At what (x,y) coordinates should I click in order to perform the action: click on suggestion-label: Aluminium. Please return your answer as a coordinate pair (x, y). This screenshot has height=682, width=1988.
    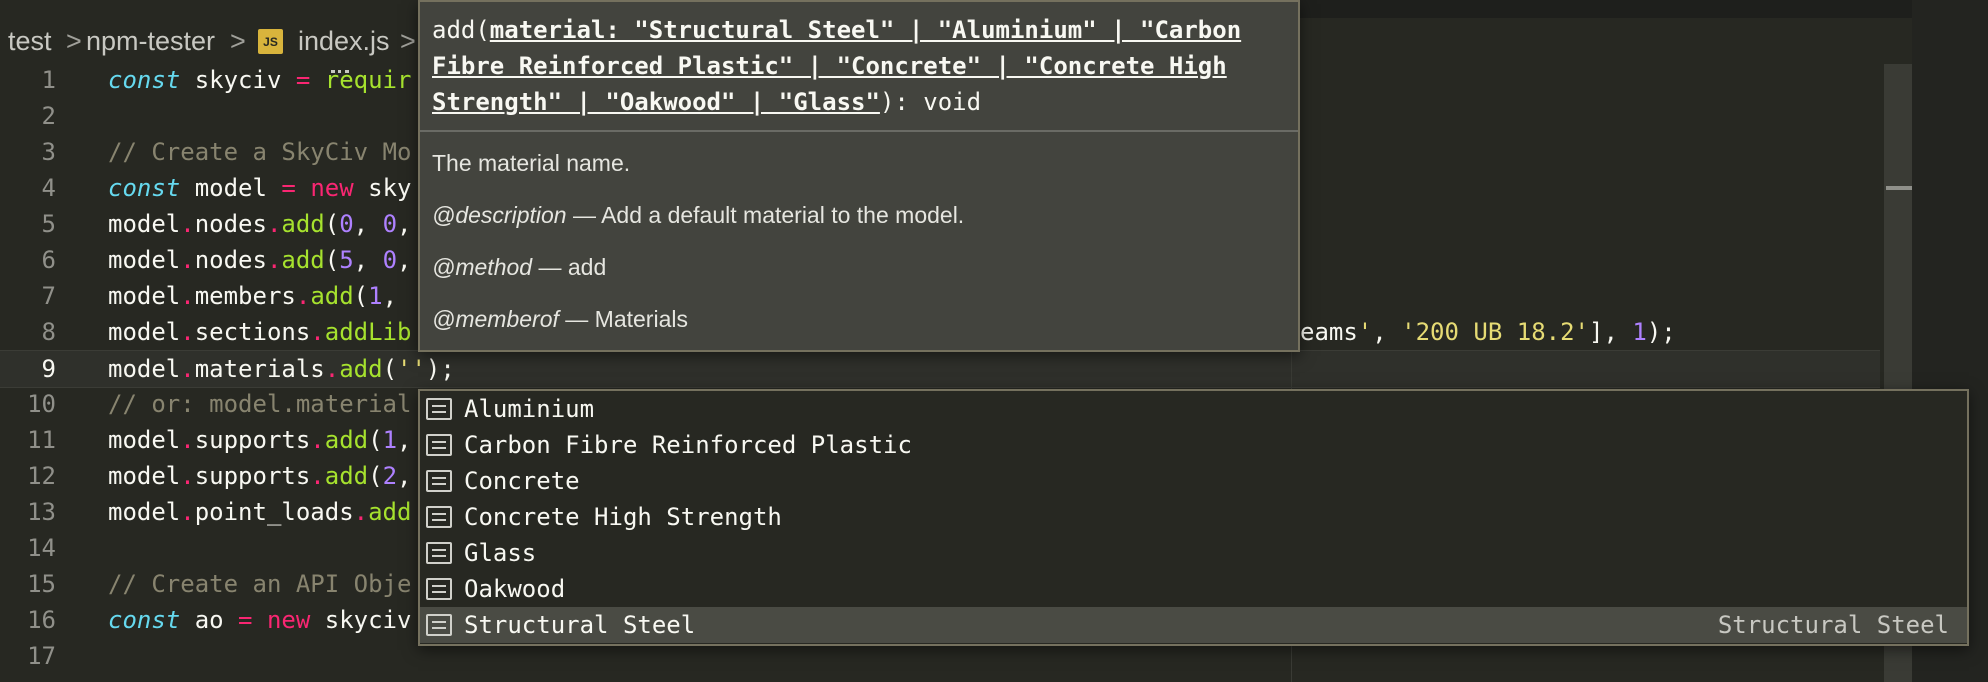
    Looking at the image, I should click on (529, 409).